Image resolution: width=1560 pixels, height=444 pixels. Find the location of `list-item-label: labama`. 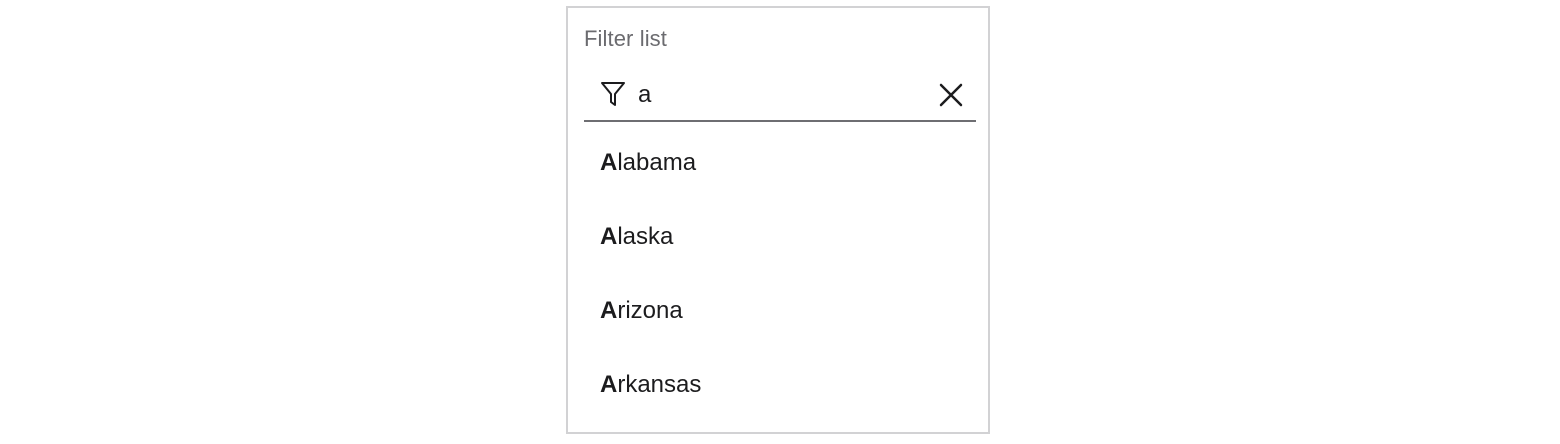

list-item-label: labama is located at coordinates (657, 162).